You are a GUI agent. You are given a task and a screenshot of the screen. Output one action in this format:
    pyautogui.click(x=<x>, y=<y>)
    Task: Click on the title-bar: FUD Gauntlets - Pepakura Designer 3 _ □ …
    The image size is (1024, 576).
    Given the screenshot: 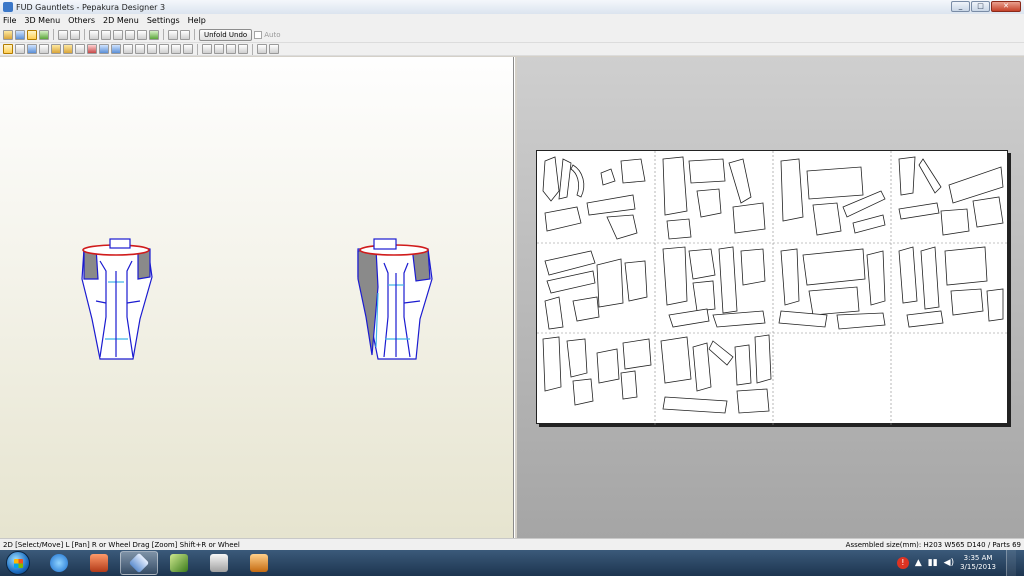 What is the action you would take?
    pyautogui.click(x=512, y=7)
    